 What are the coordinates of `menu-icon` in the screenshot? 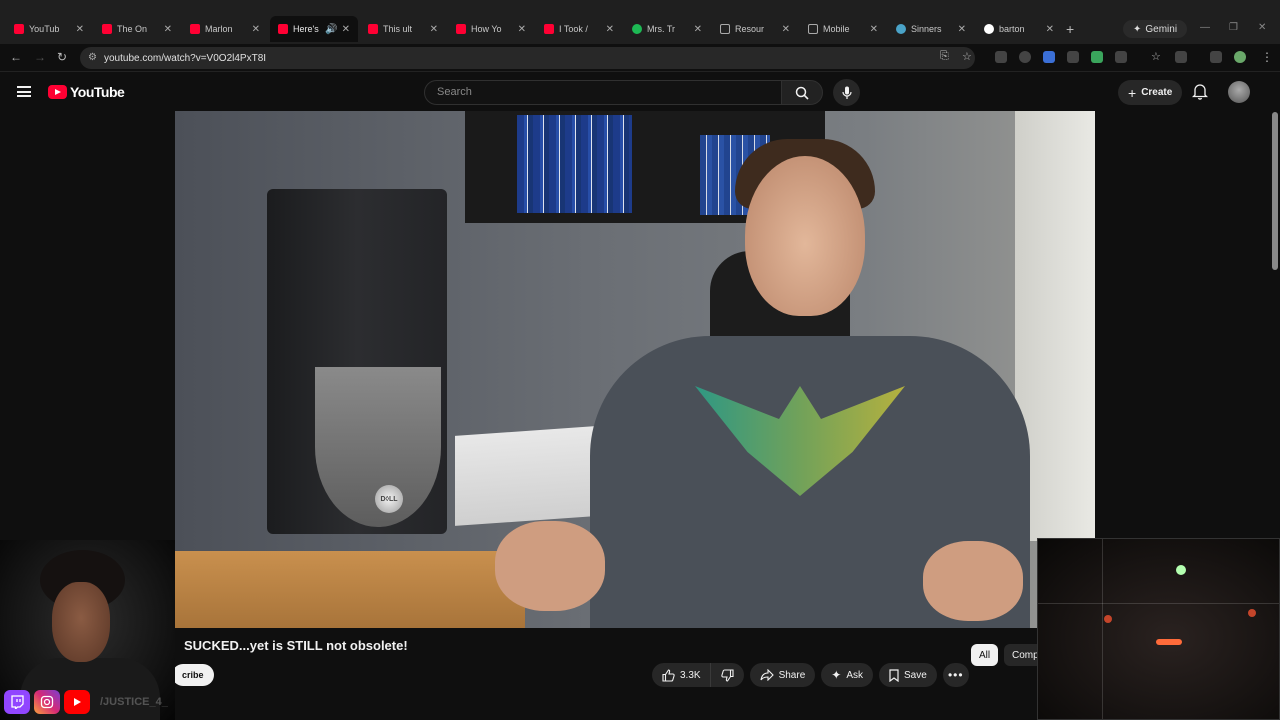 It's located at (24, 91).